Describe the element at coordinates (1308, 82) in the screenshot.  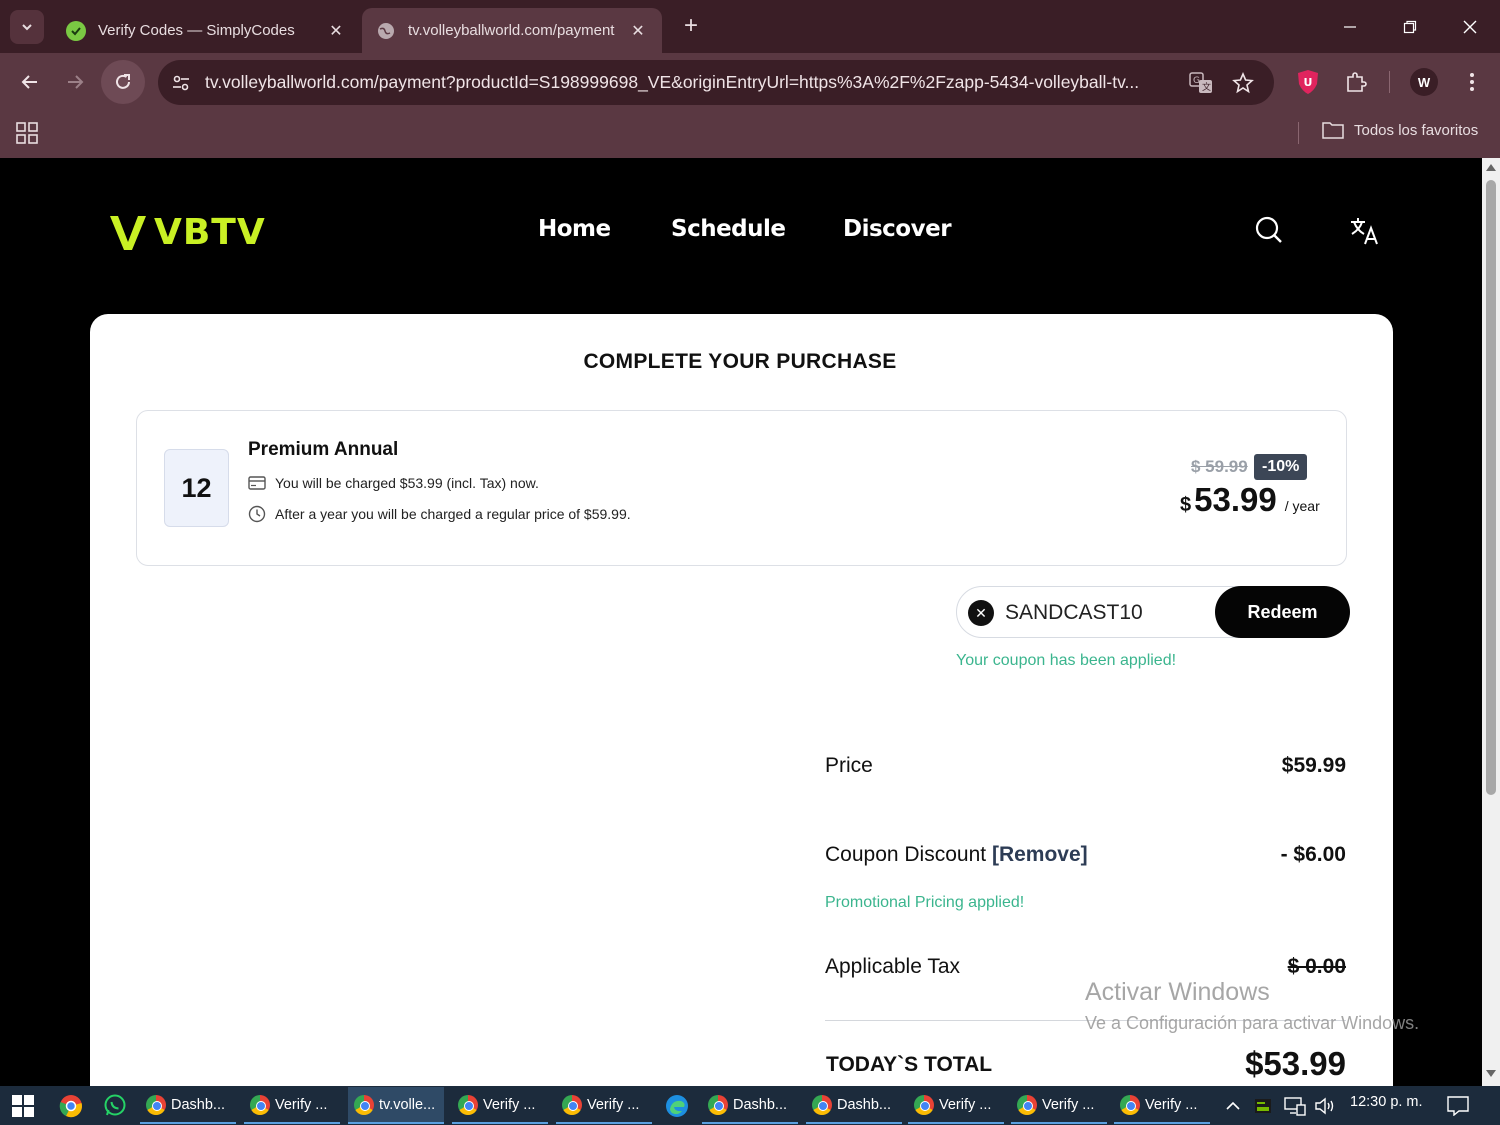
I see `ublock-extension-icon: U` at that location.